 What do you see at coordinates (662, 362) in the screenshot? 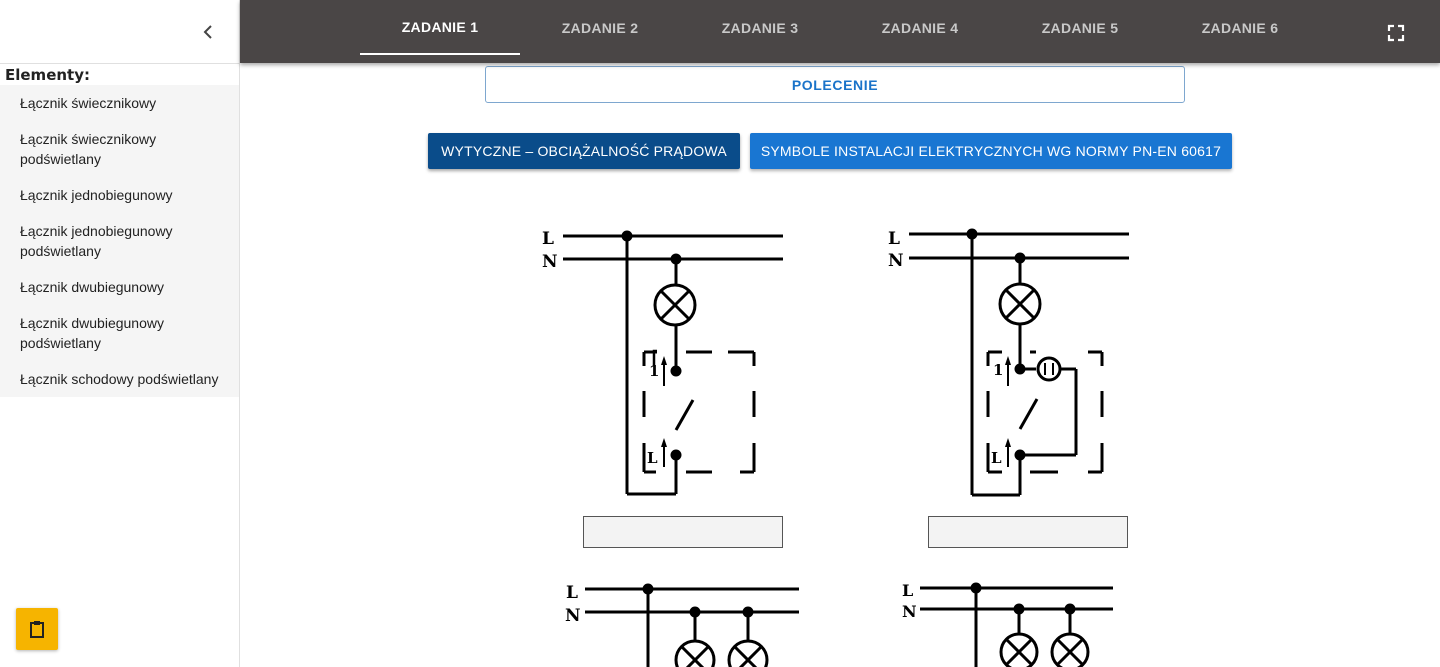
I see `circuit-diagram-1: L N 1 L` at bounding box center [662, 362].